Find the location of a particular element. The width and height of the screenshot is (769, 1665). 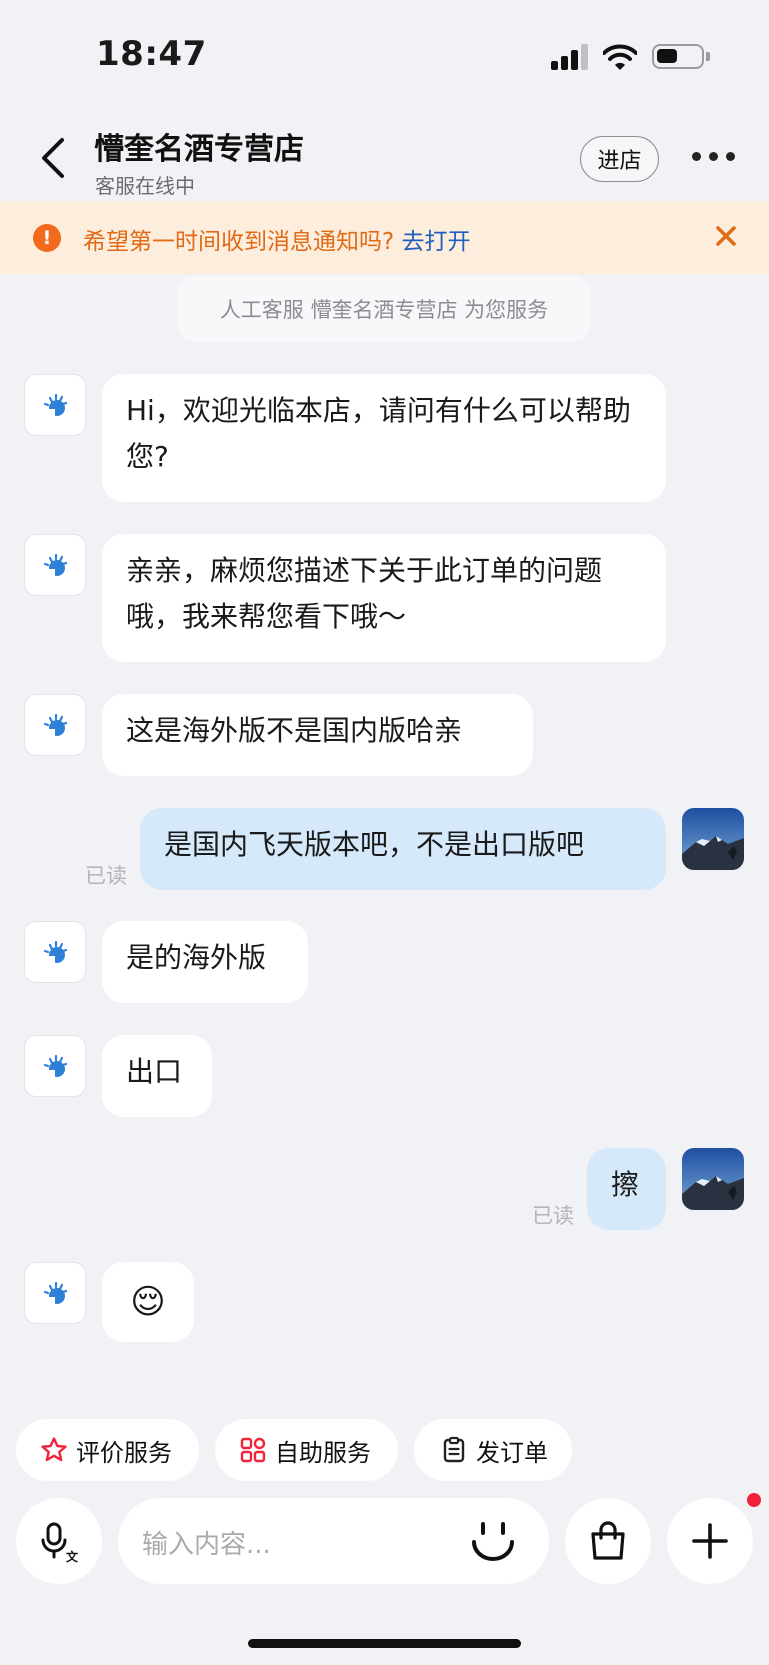

back-arrow-icon is located at coordinates (53, 158).